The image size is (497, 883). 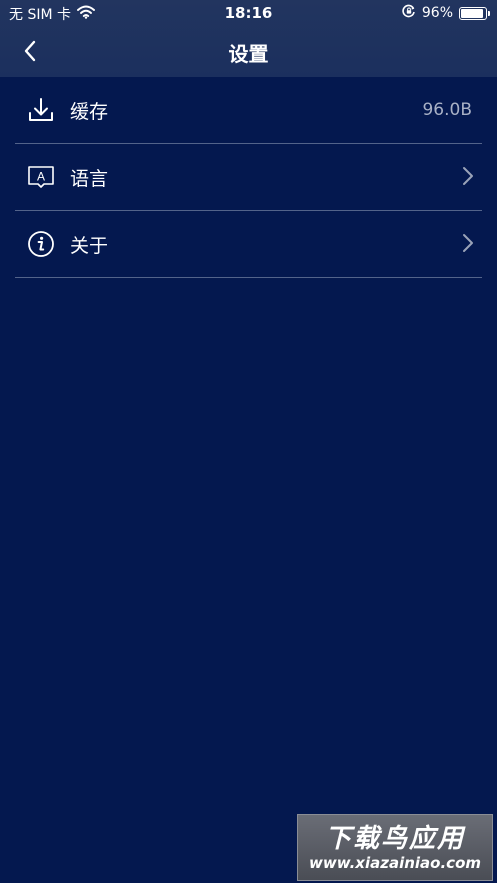 What do you see at coordinates (41, 244) in the screenshot?
I see `info-icon` at bounding box center [41, 244].